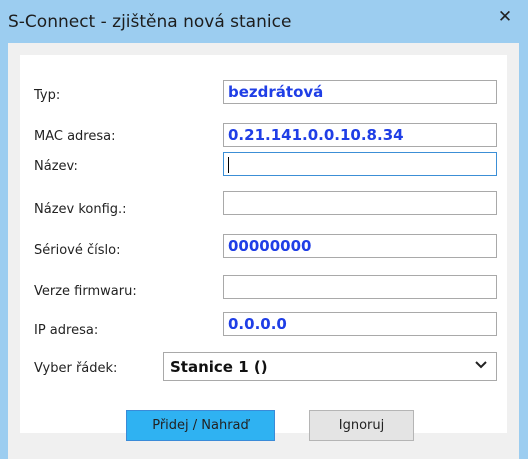 The height and width of the screenshot is (459, 528). What do you see at coordinates (66, 330) in the screenshot?
I see `ip-label: IP adresa:` at bounding box center [66, 330].